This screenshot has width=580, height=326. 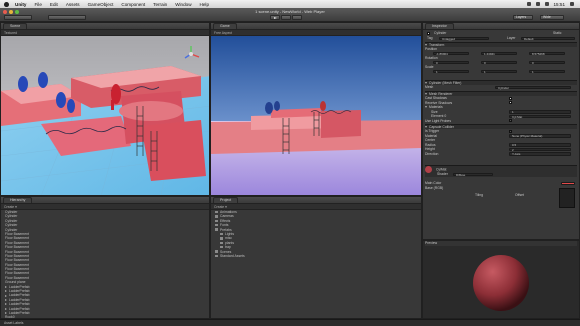 What do you see at coordinates (511, 98) in the screenshot?
I see `cast-shadows-checkbox` at bounding box center [511, 98].